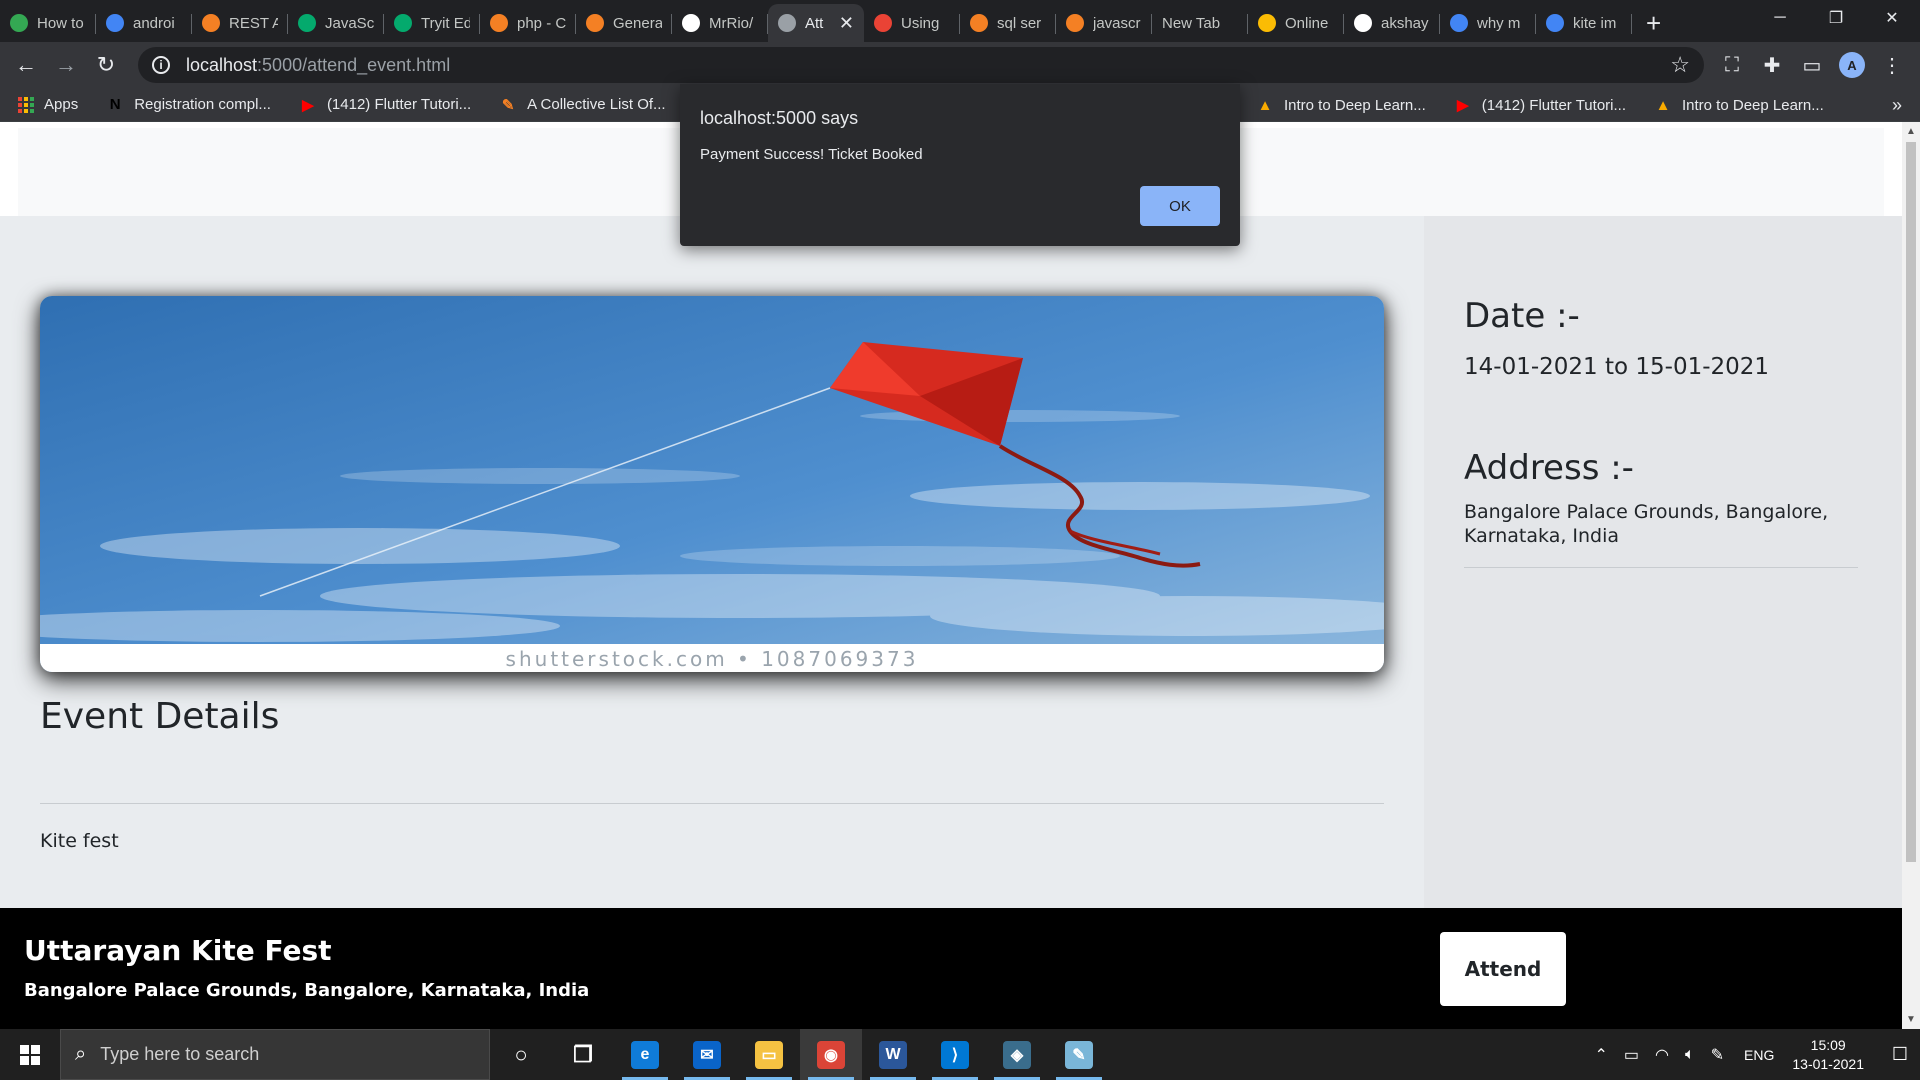 The height and width of the screenshot is (1080, 1920). What do you see at coordinates (846, 23) in the screenshot?
I see `close-tab-icon: ✕` at bounding box center [846, 23].